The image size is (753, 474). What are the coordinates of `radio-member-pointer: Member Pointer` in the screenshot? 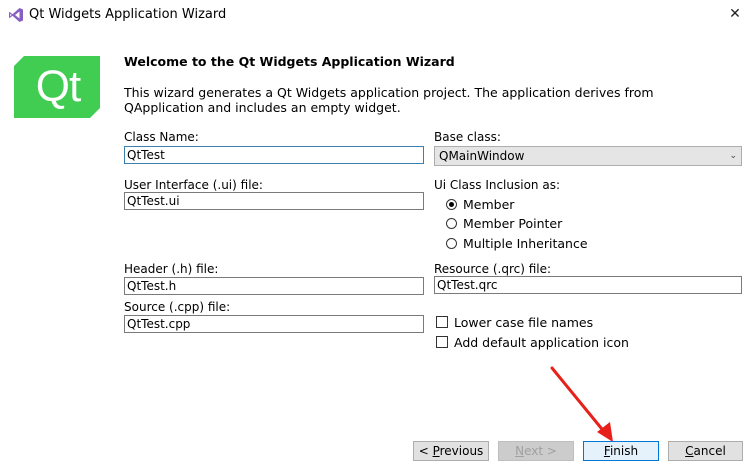 It's located at (504, 223).